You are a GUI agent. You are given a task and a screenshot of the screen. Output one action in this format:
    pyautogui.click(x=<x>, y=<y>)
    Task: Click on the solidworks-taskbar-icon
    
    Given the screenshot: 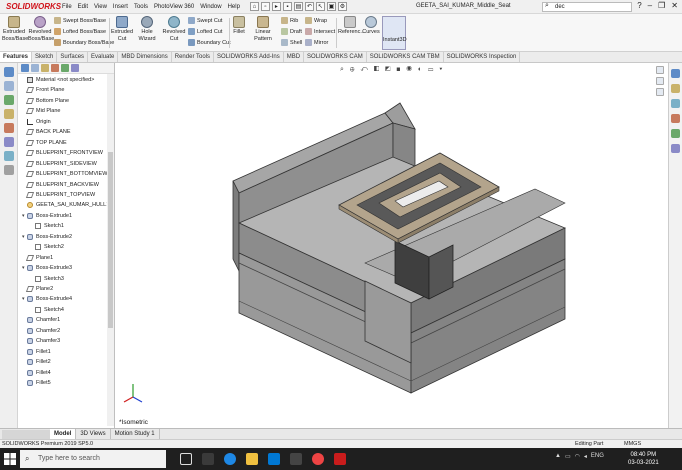 What is the action you would take?
    pyautogui.click(x=340, y=459)
    